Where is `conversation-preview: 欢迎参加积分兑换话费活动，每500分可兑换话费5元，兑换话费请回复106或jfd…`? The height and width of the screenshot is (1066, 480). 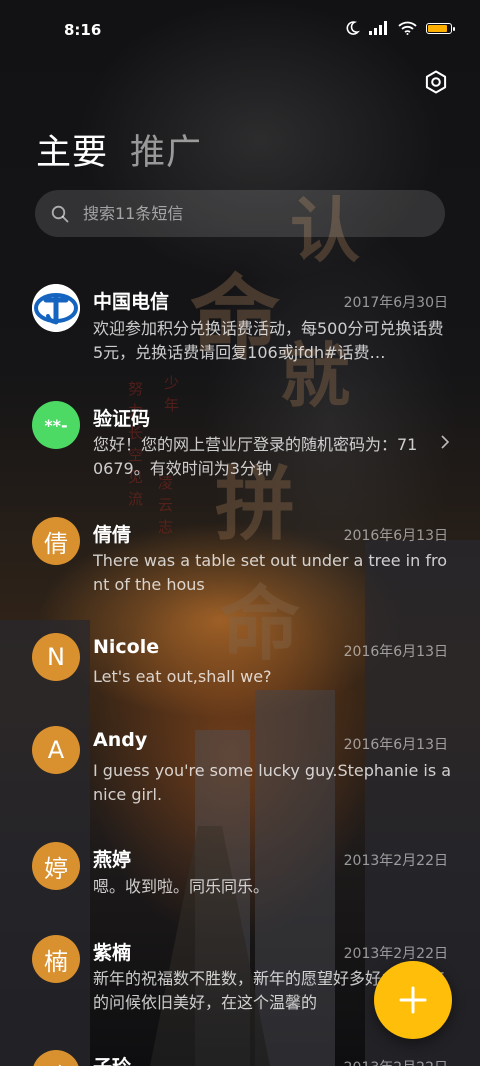 conversation-preview: 欢迎参加积分兑换话费活动，每500分可兑换话费5元，兑换话费请回复106或jfd… is located at coordinates (268, 340).